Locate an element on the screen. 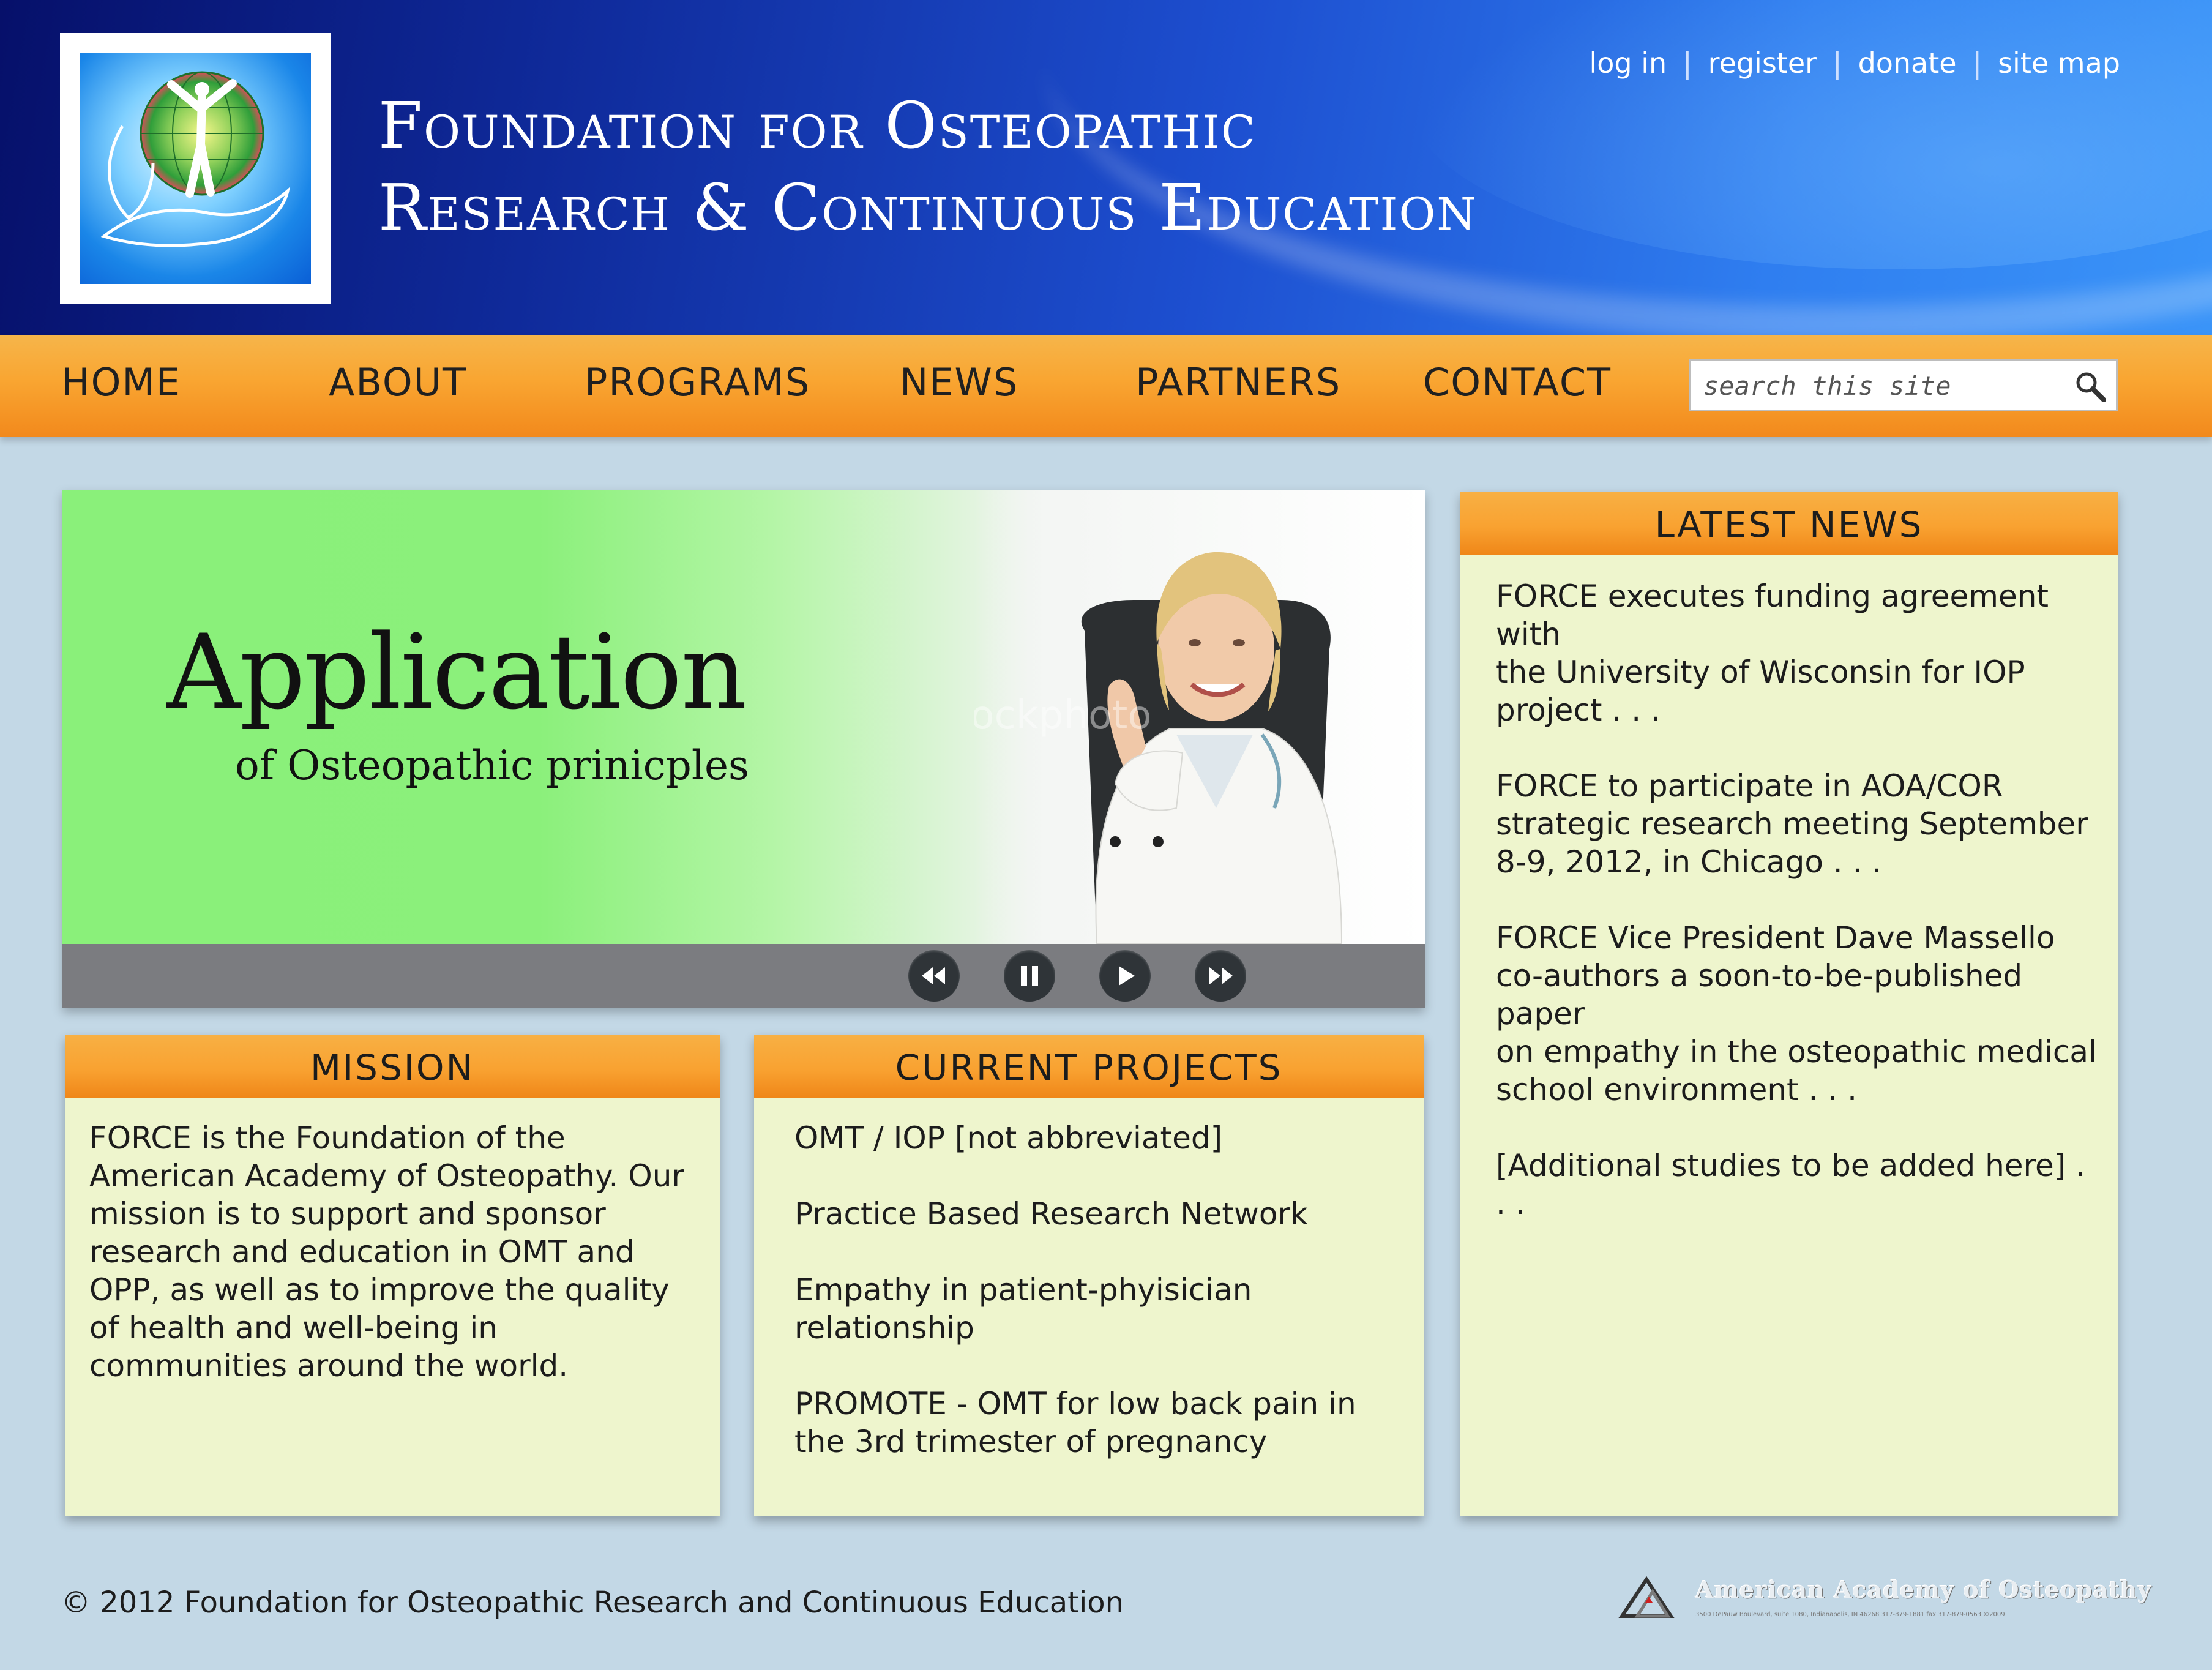 Image resolution: width=2212 pixels, height=1670 pixels. watermark-text: iStockphoto is located at coordinates (1063, 715).